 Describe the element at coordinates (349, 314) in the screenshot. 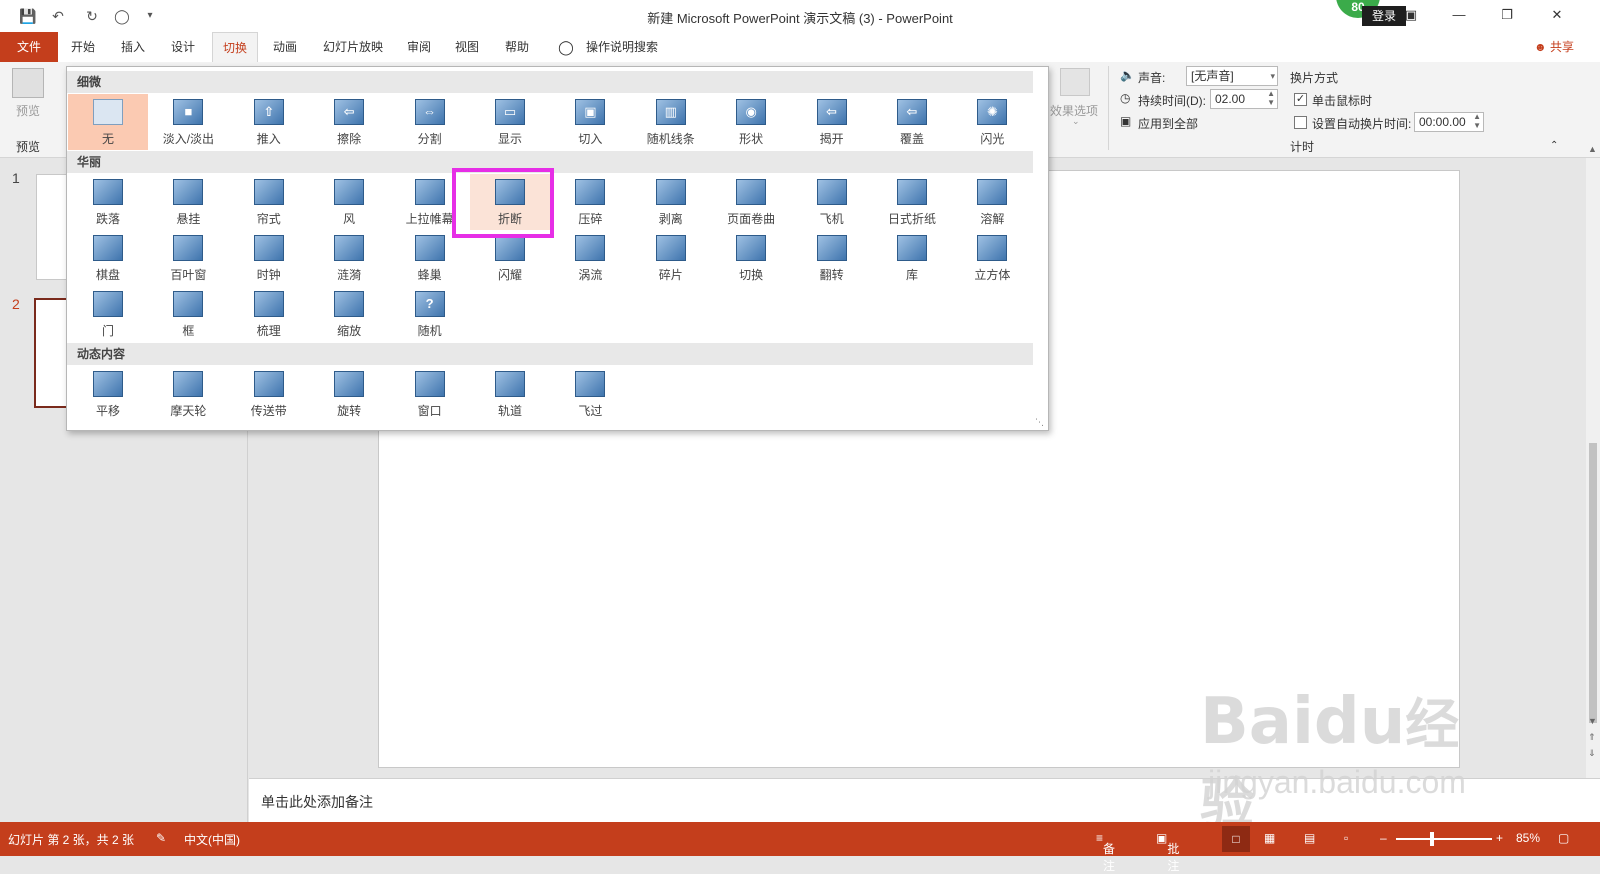

I see `transition-exciting-row3-3: 缩放` at that location.